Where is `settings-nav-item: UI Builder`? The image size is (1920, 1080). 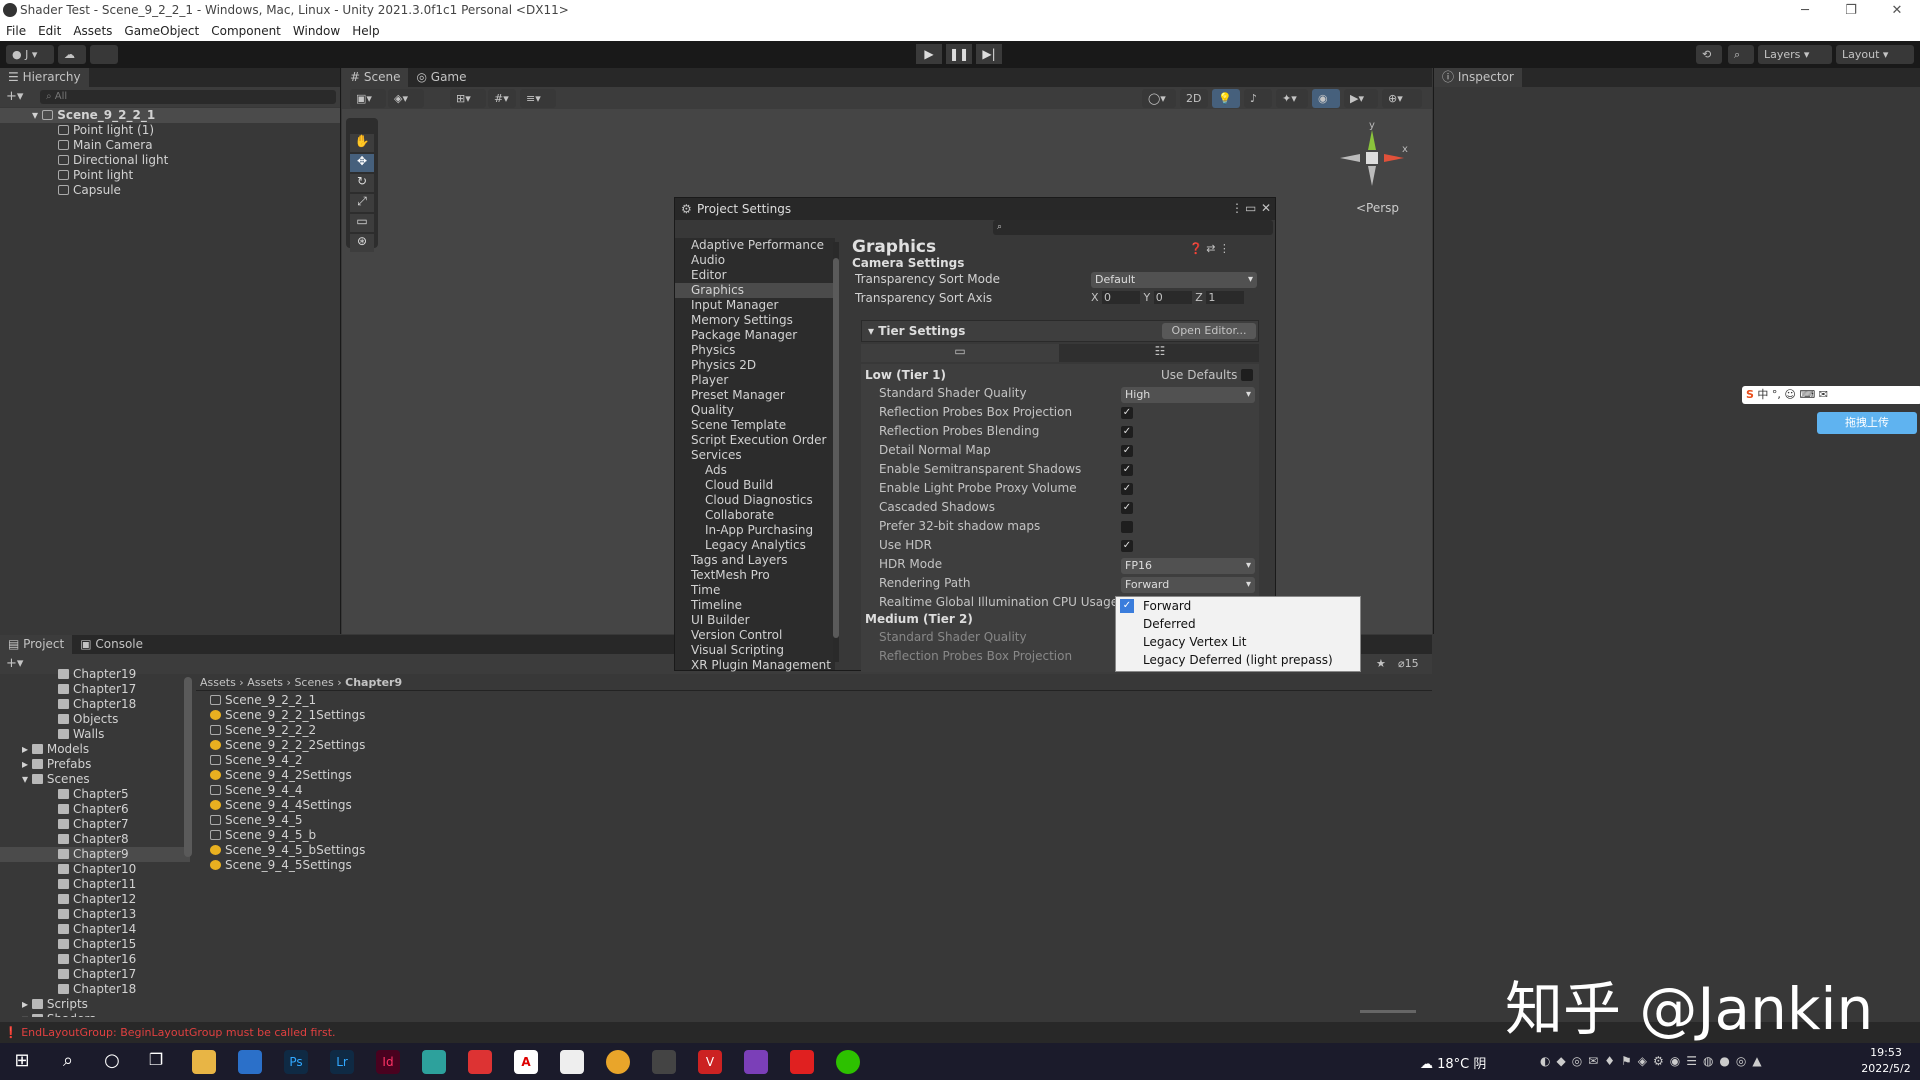
settings-nav-item: UI Builder is located at coordinates (755, 620).